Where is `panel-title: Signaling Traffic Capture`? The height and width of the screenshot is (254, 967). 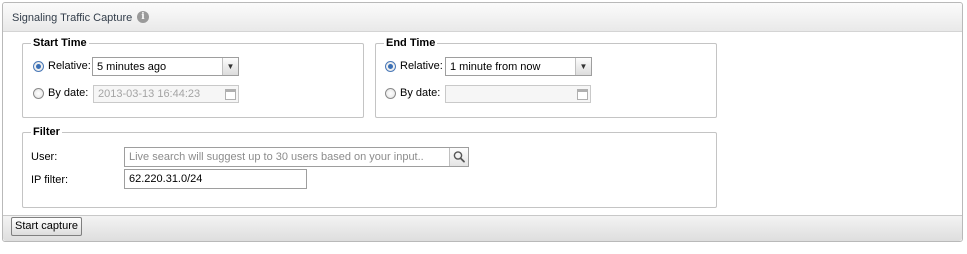 panel-title: Signaling Traffic Capture is located at coordinates (72, 18).